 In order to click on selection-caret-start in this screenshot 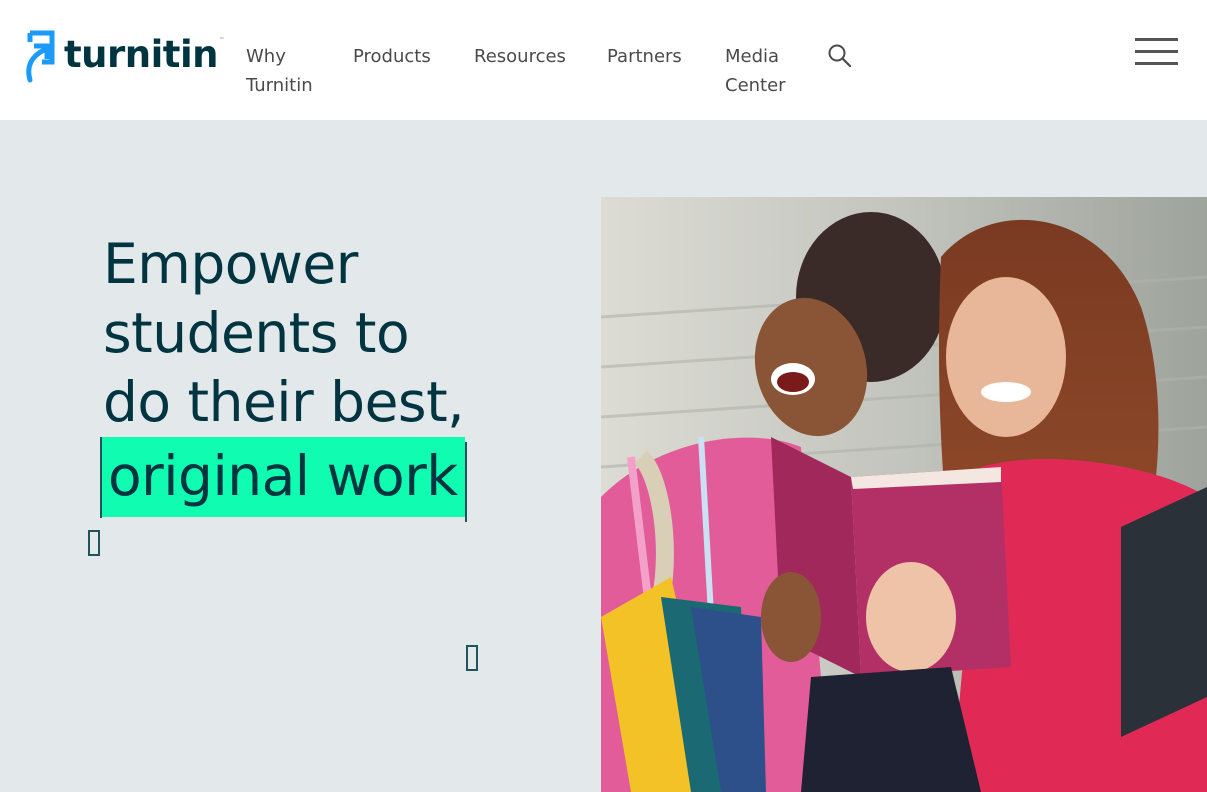, I will do `click(101, 477)`.